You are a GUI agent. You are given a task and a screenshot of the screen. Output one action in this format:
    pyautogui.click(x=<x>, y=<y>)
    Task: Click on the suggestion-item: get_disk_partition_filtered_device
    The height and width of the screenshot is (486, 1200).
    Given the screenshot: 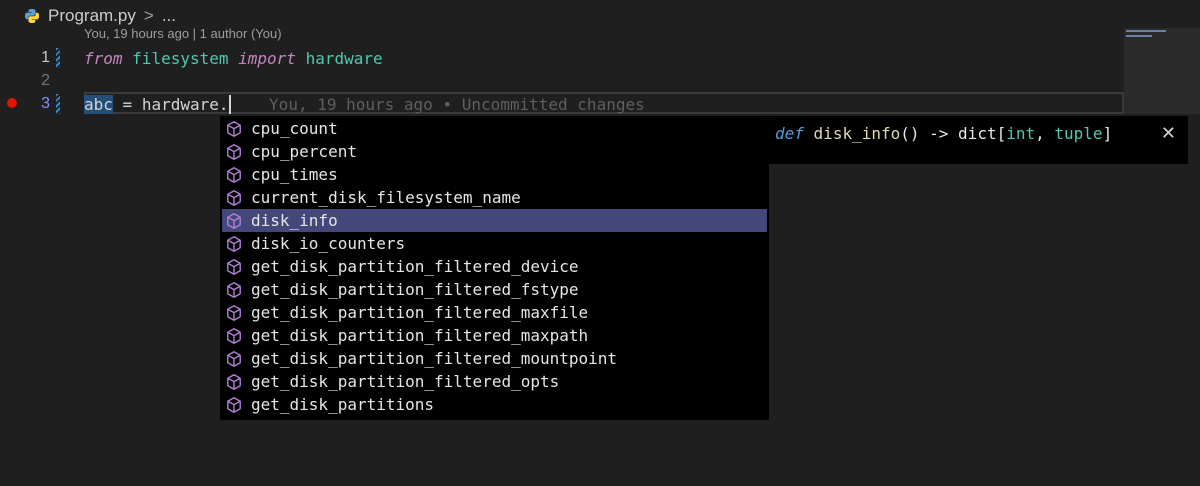 What is the action you would take?
    pyautogui.click(x=494, y=266)
    